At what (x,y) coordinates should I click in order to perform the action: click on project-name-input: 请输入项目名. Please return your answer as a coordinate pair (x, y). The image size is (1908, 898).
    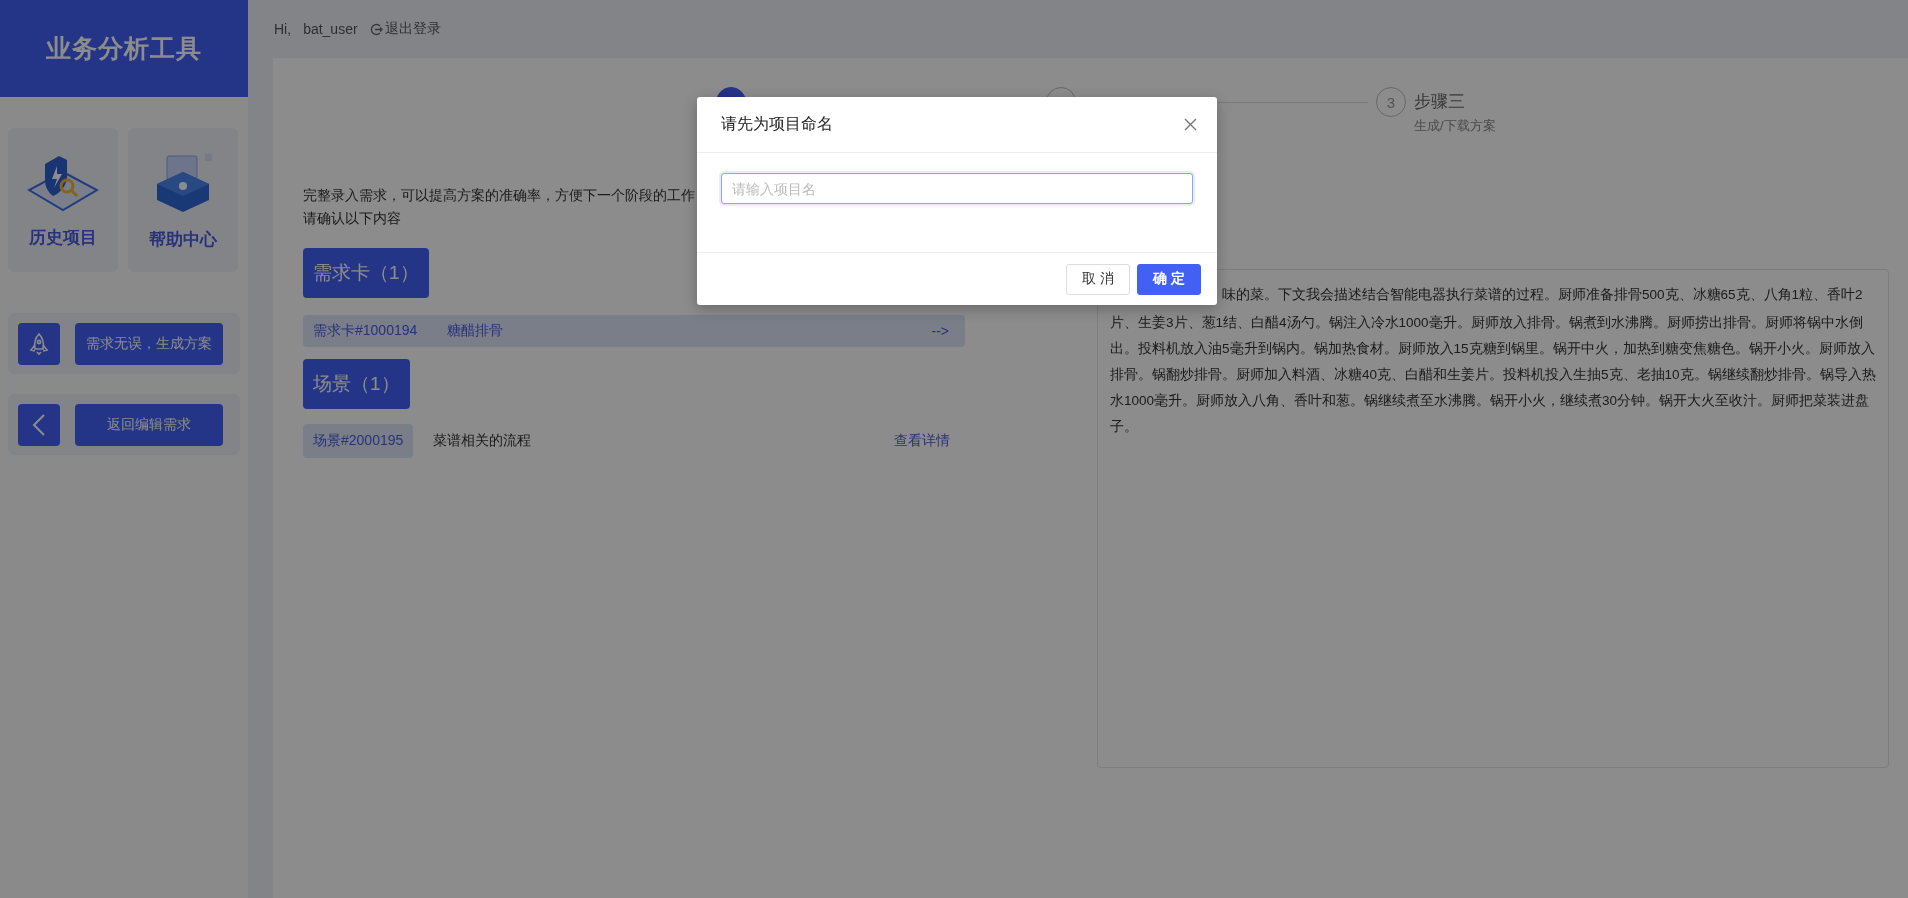
    Looking at the image, I should click on (957, 188).